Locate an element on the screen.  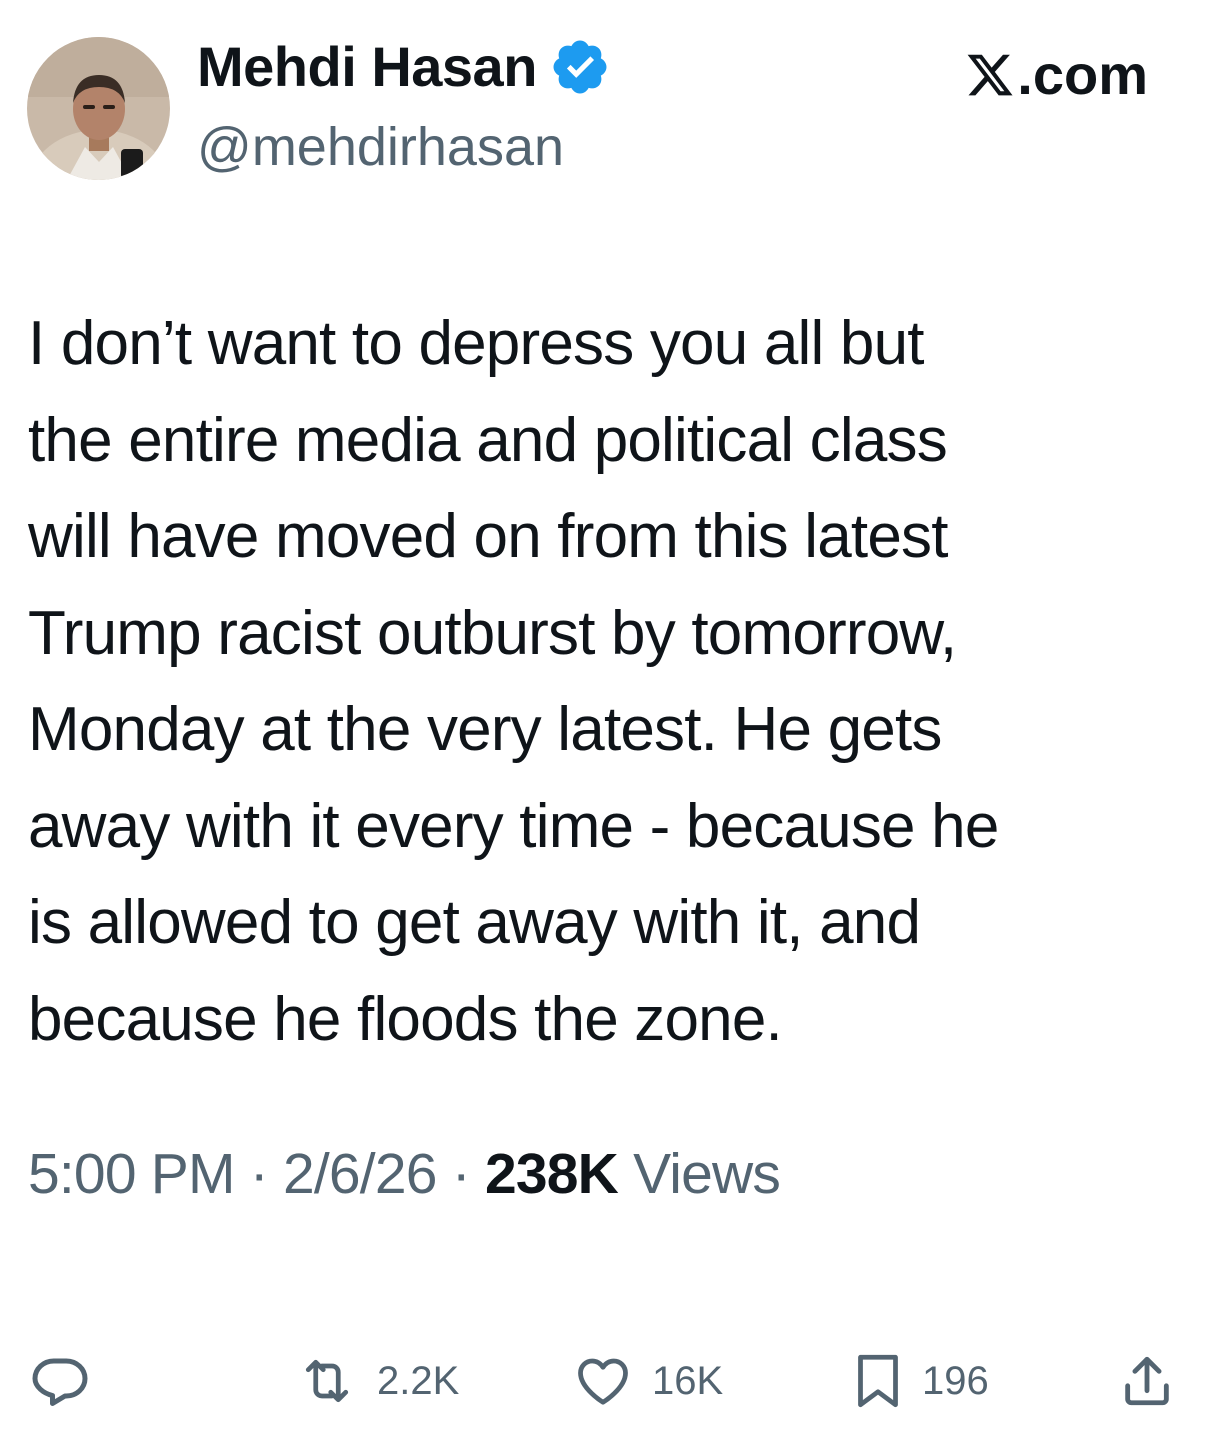
tweet-meta: 5:00 PM · 2/6/26 · 238K Views is located at coordinates (404, 1174).